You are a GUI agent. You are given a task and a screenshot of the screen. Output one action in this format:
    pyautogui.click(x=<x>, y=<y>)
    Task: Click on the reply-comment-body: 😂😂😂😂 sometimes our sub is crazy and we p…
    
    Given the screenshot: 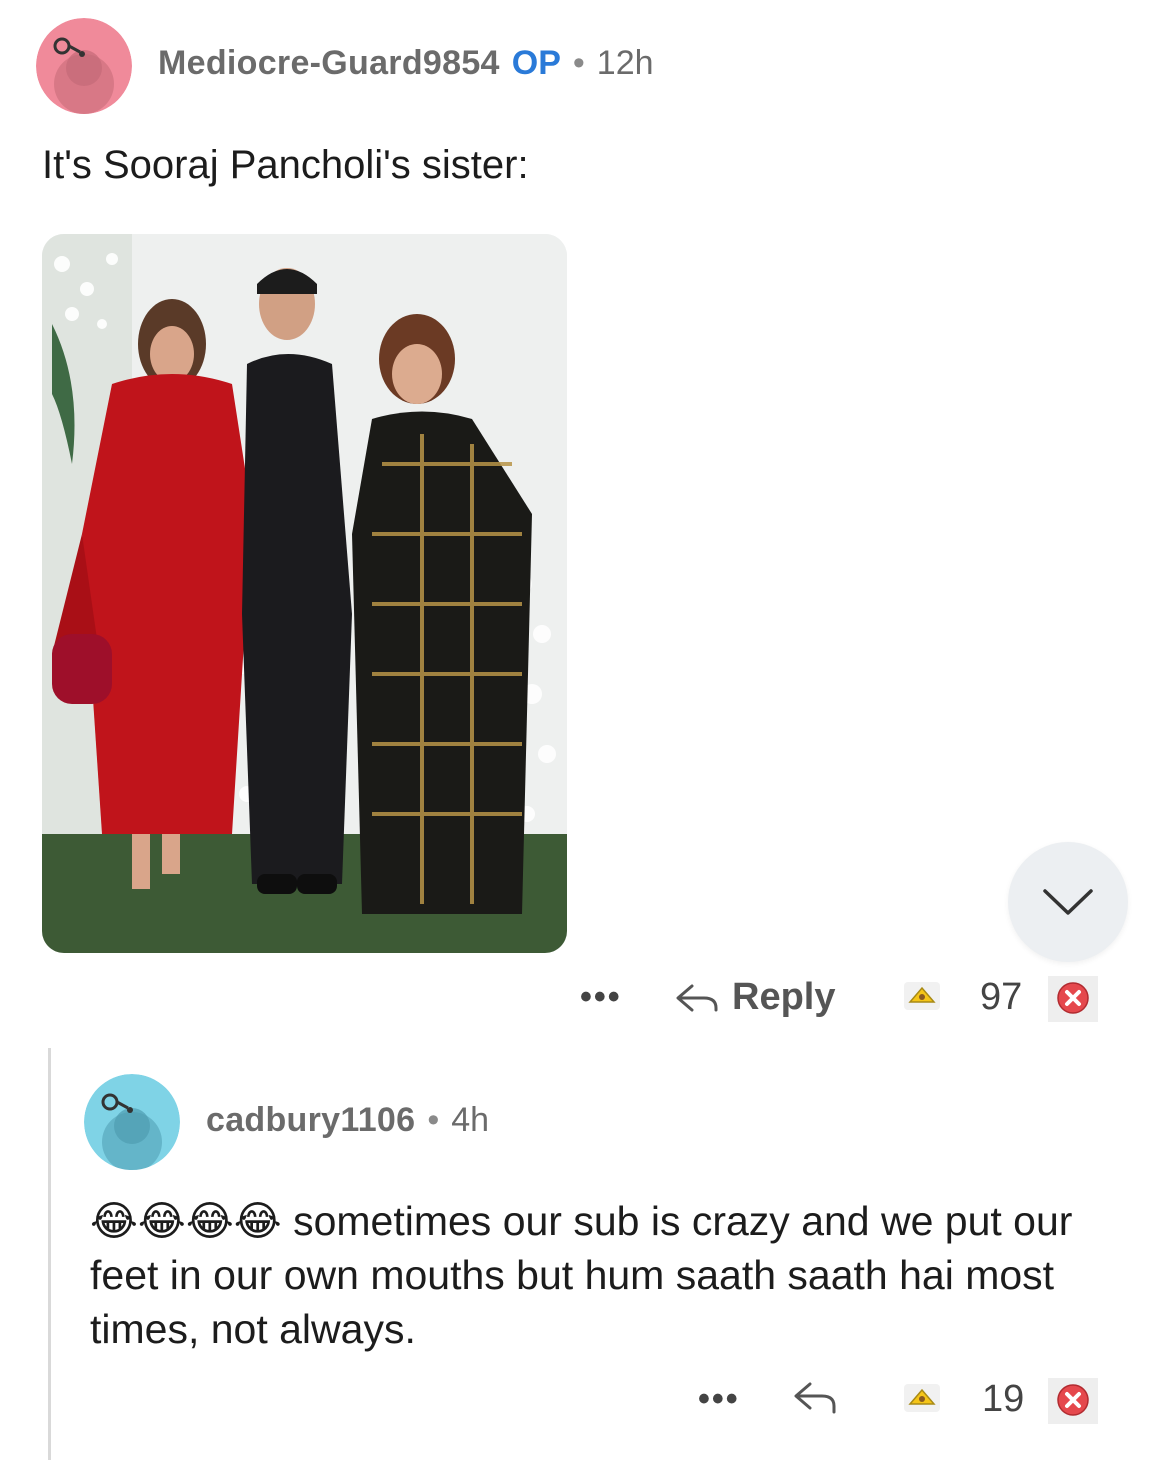 What is the action you would take?
    pyautogui.click(x=595, y=1275)
    